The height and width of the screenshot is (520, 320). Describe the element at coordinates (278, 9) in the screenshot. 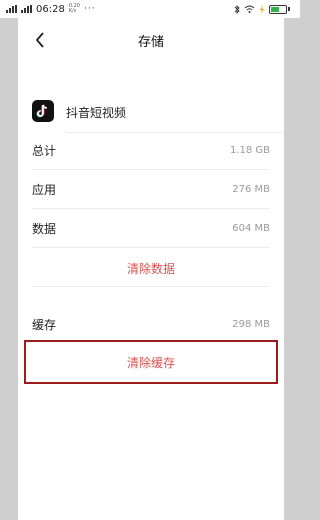

I see `battery-icon` at that location.